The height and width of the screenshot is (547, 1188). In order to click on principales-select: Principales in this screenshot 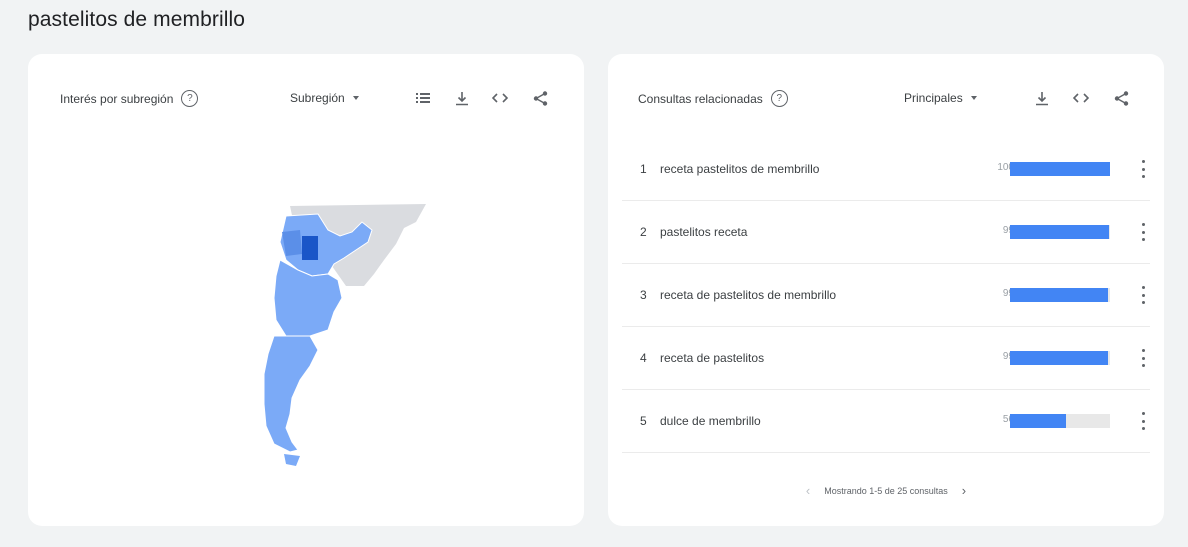, I will do `click(940, 98)`.